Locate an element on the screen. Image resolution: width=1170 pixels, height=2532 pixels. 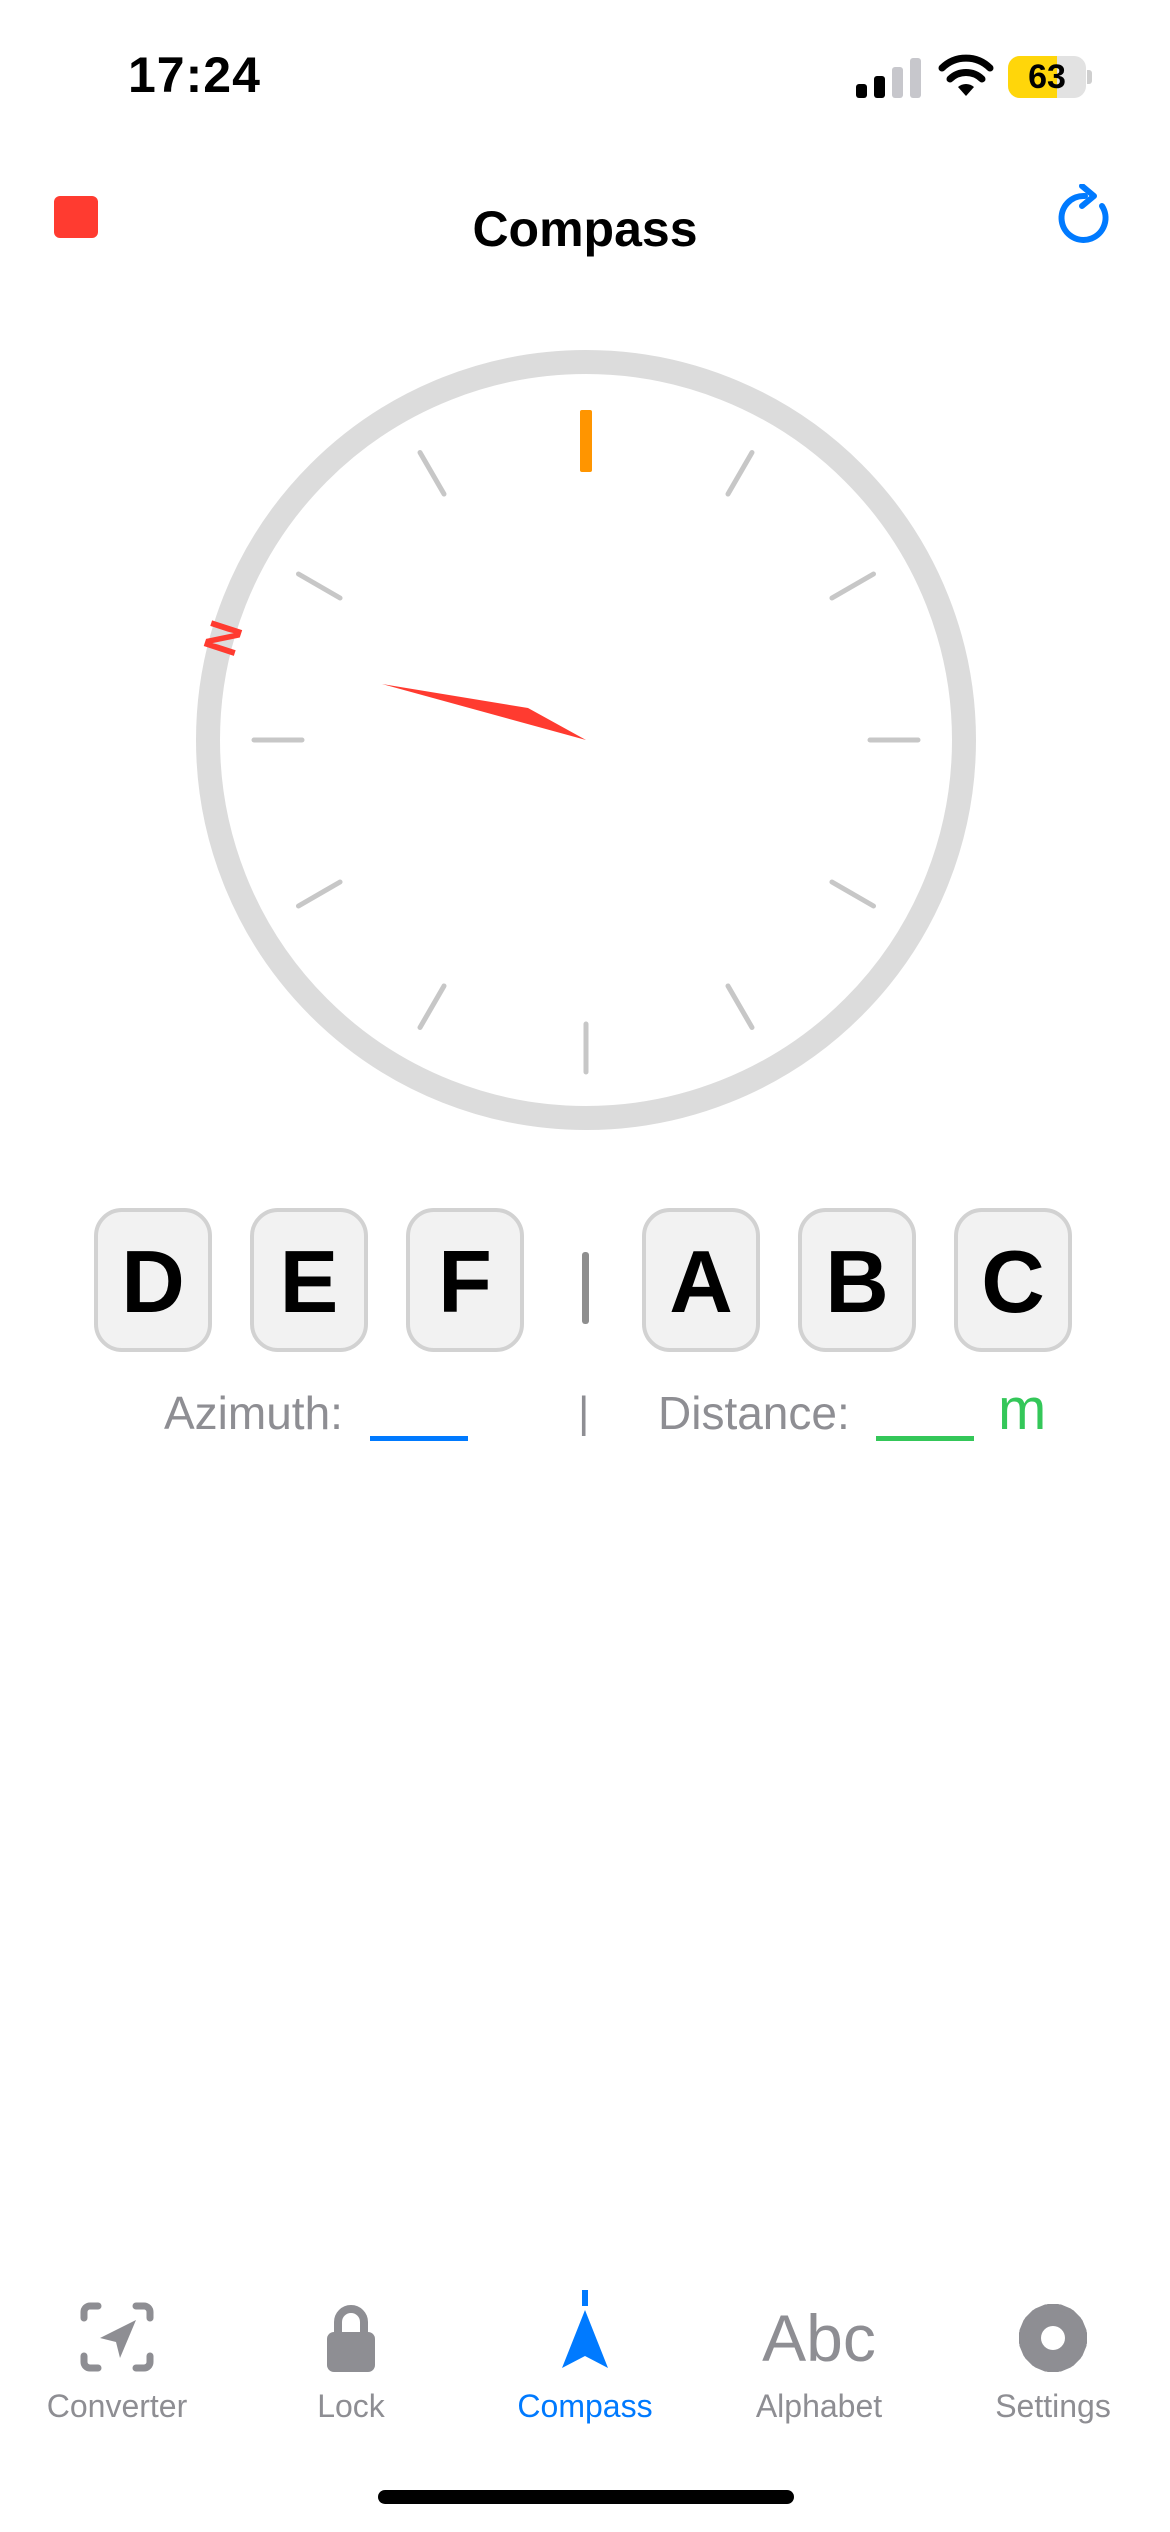
key-a: A is located at coordinates (701, 1280).